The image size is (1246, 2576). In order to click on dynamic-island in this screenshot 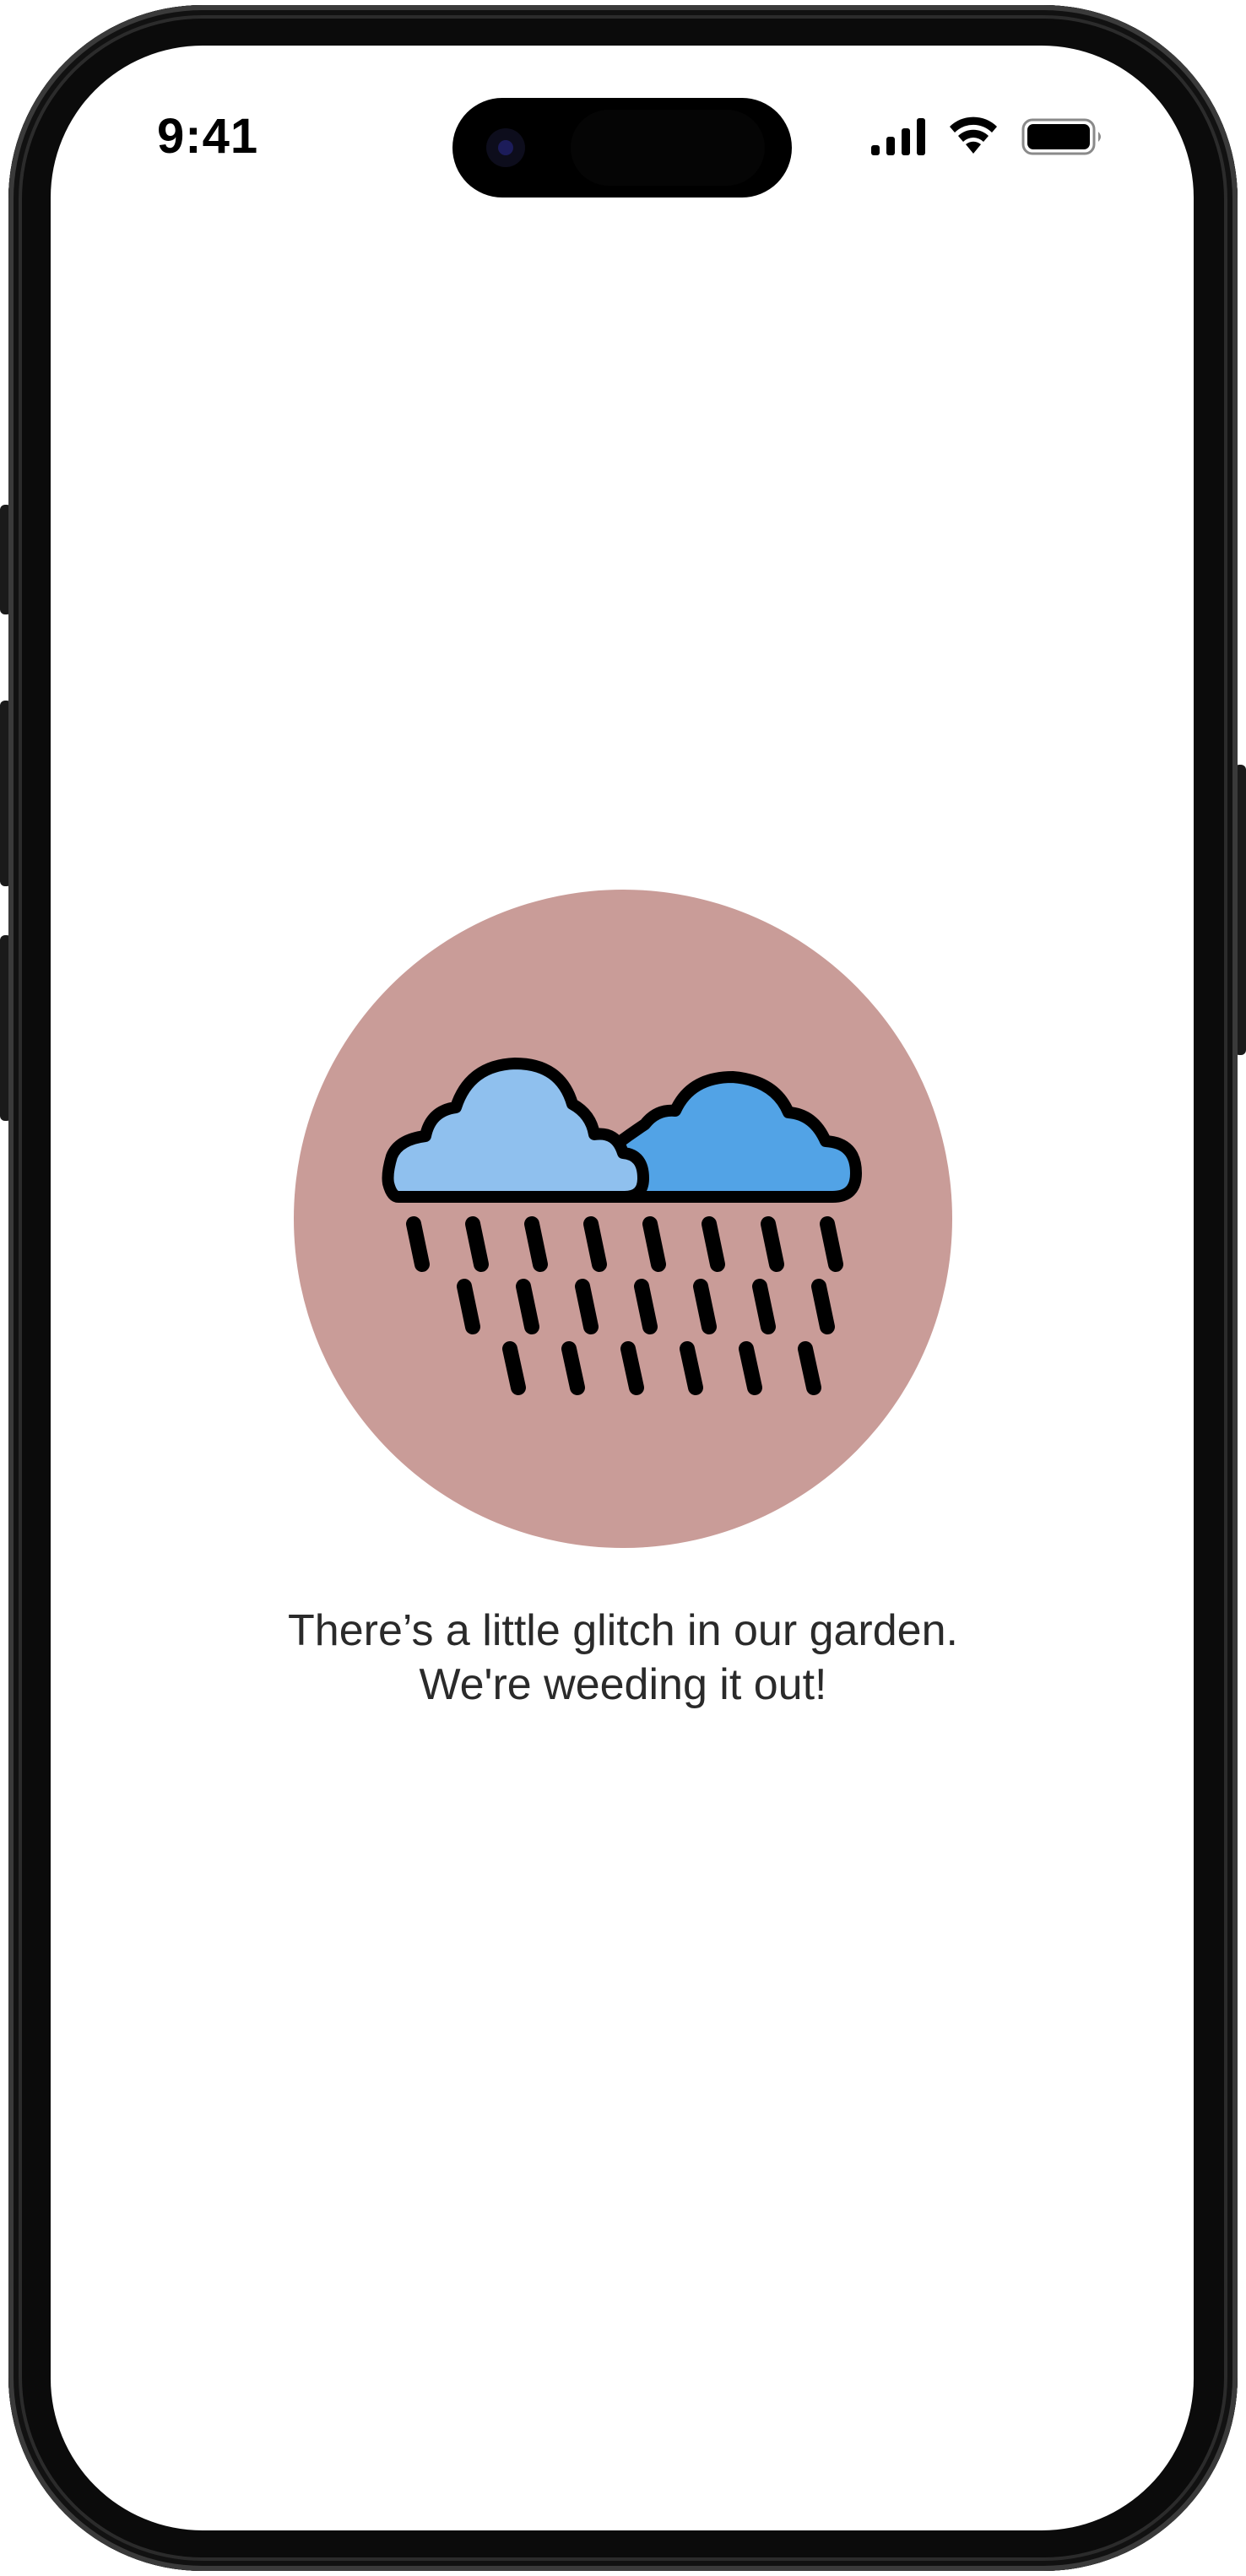, I will do `click(622, 148)`.